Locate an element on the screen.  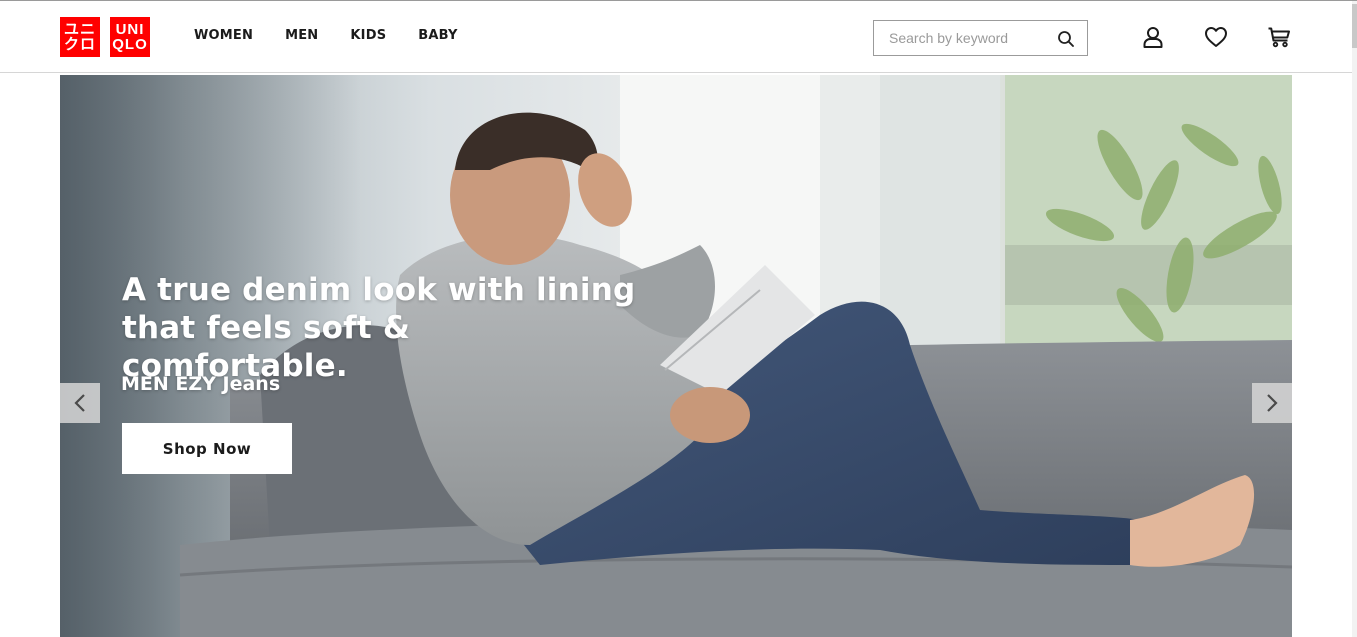
logo-katakana-tile: ユニ クロ is located at coordinates (80, 37).